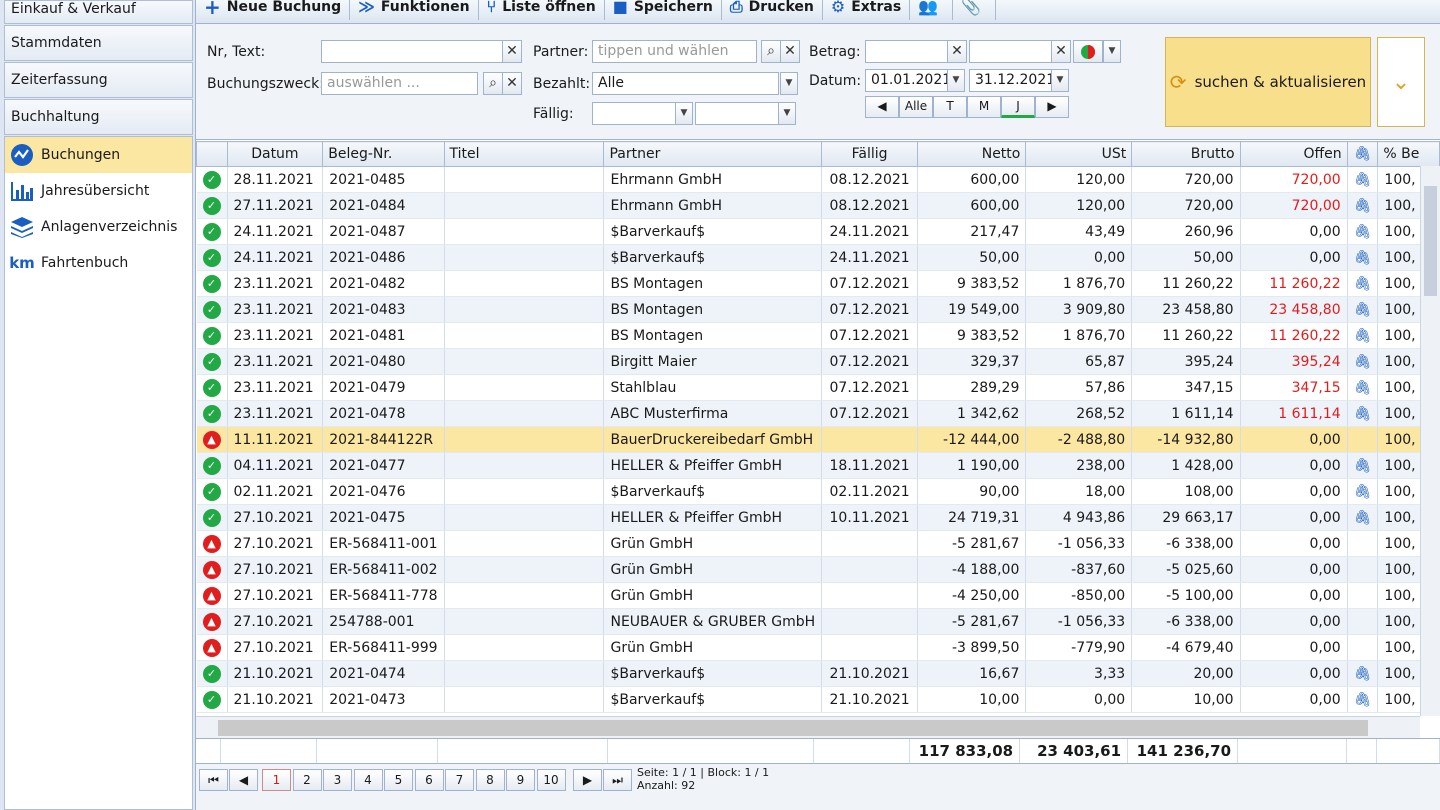 Image resolution: width=1440 pixels, height=810 pixels. What do you see at coordinates (713, 154) in the screenshot?
I see `col-partner: Partner` at bounding box center [713, 154].